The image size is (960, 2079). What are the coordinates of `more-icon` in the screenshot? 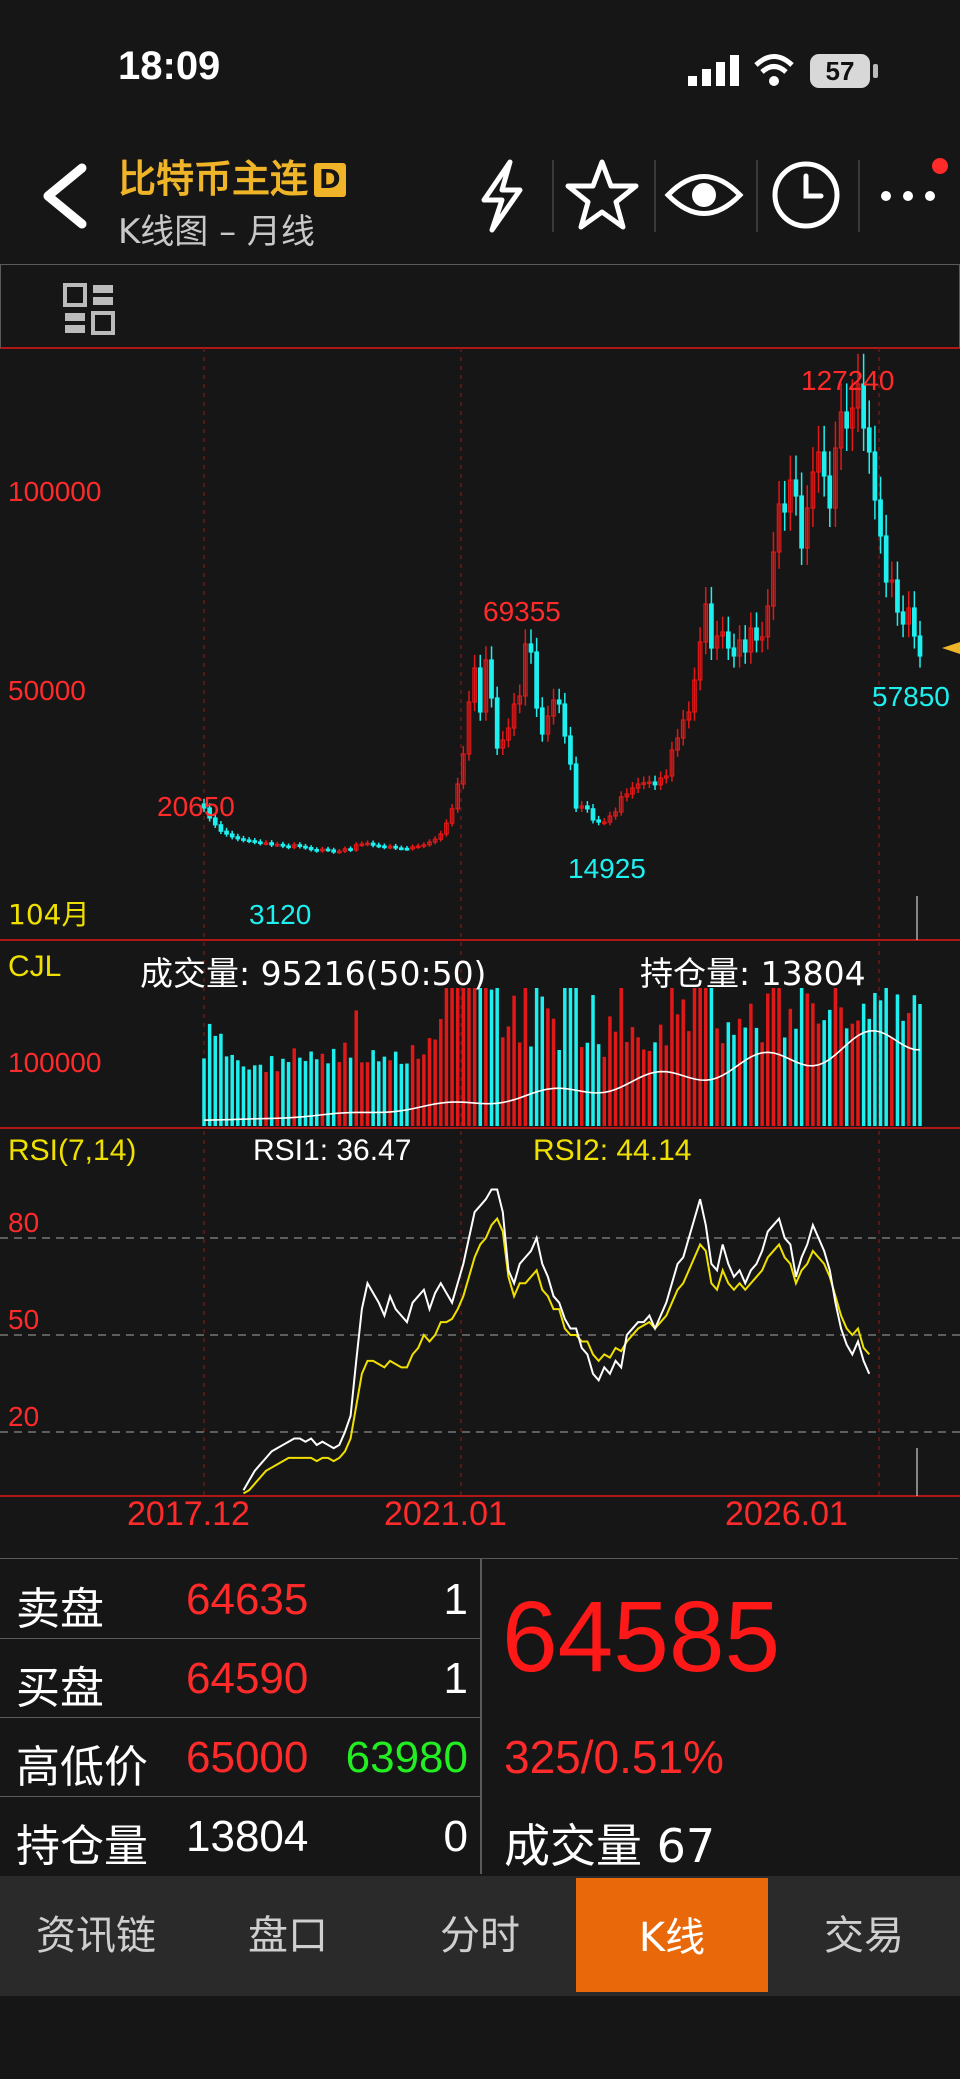 It's located at (910, 195).